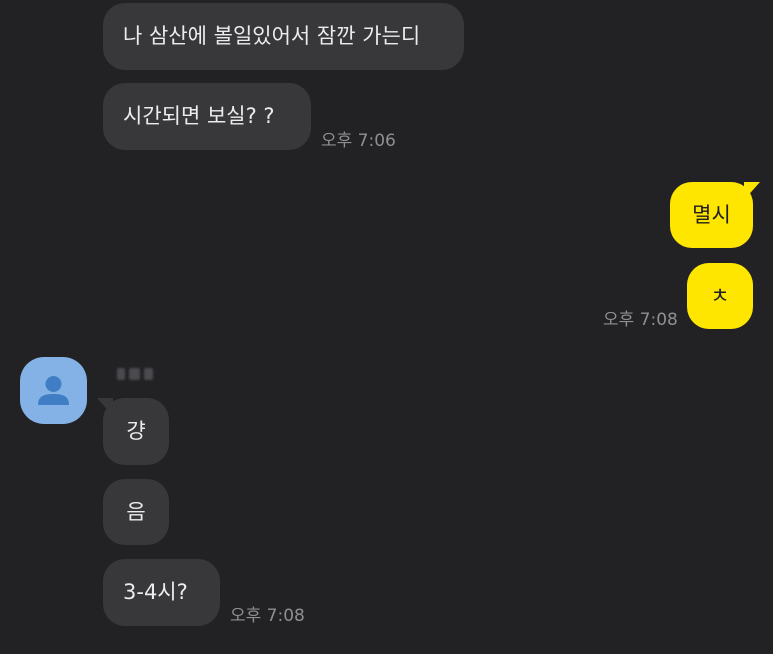 The image size is (773, 654). I want to click on message-bubble-outgoing: ㅊ, so click(720, 296).